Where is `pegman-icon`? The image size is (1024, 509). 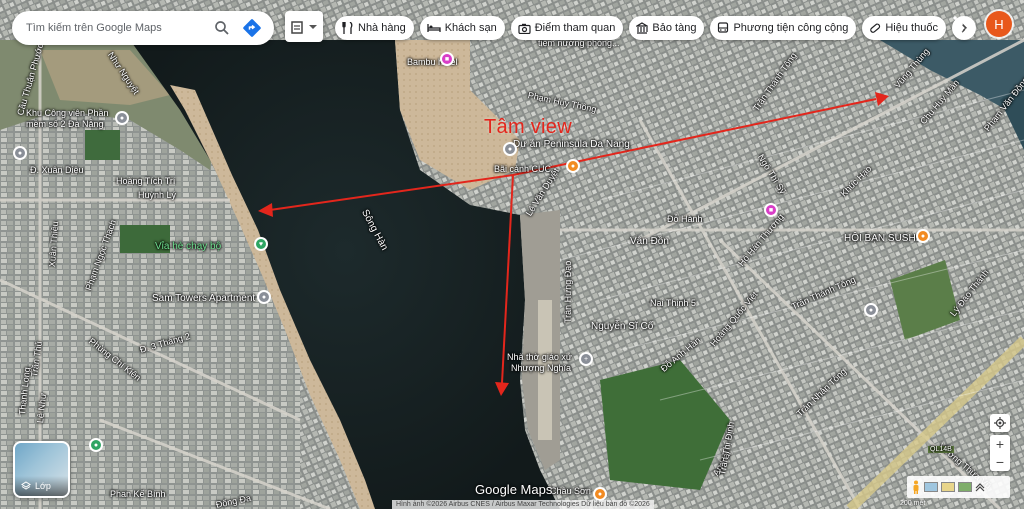
pegman-icon is located at coordinates (916, 487).